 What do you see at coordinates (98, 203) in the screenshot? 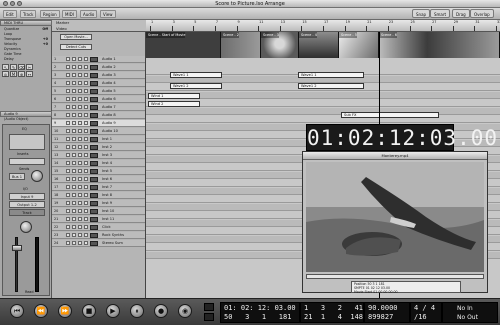
I see `track-row: 19 Inst 9` at bounding box center [98, 203].